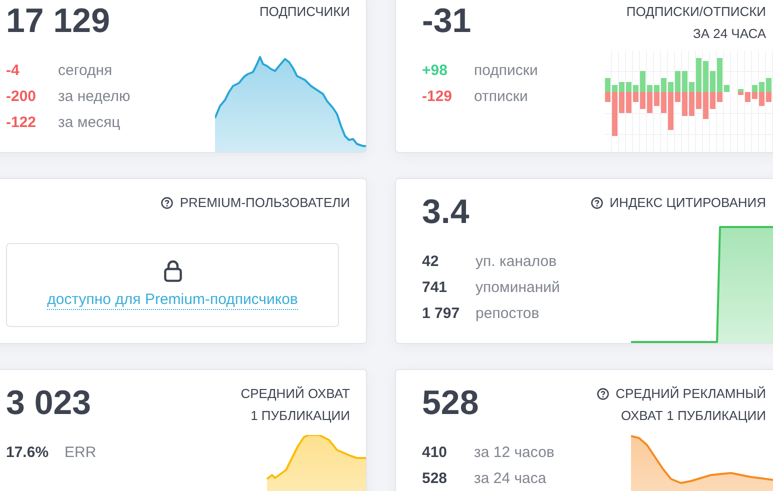  What do you see at coordinates (691, 405) in the screenshot?
I see `card-title: СРЕДНИЙ РЕКЛАМНЫЙ ОХВАТ 1 ПУБЛИКАЦИИ` at bounding box center [691, 405].